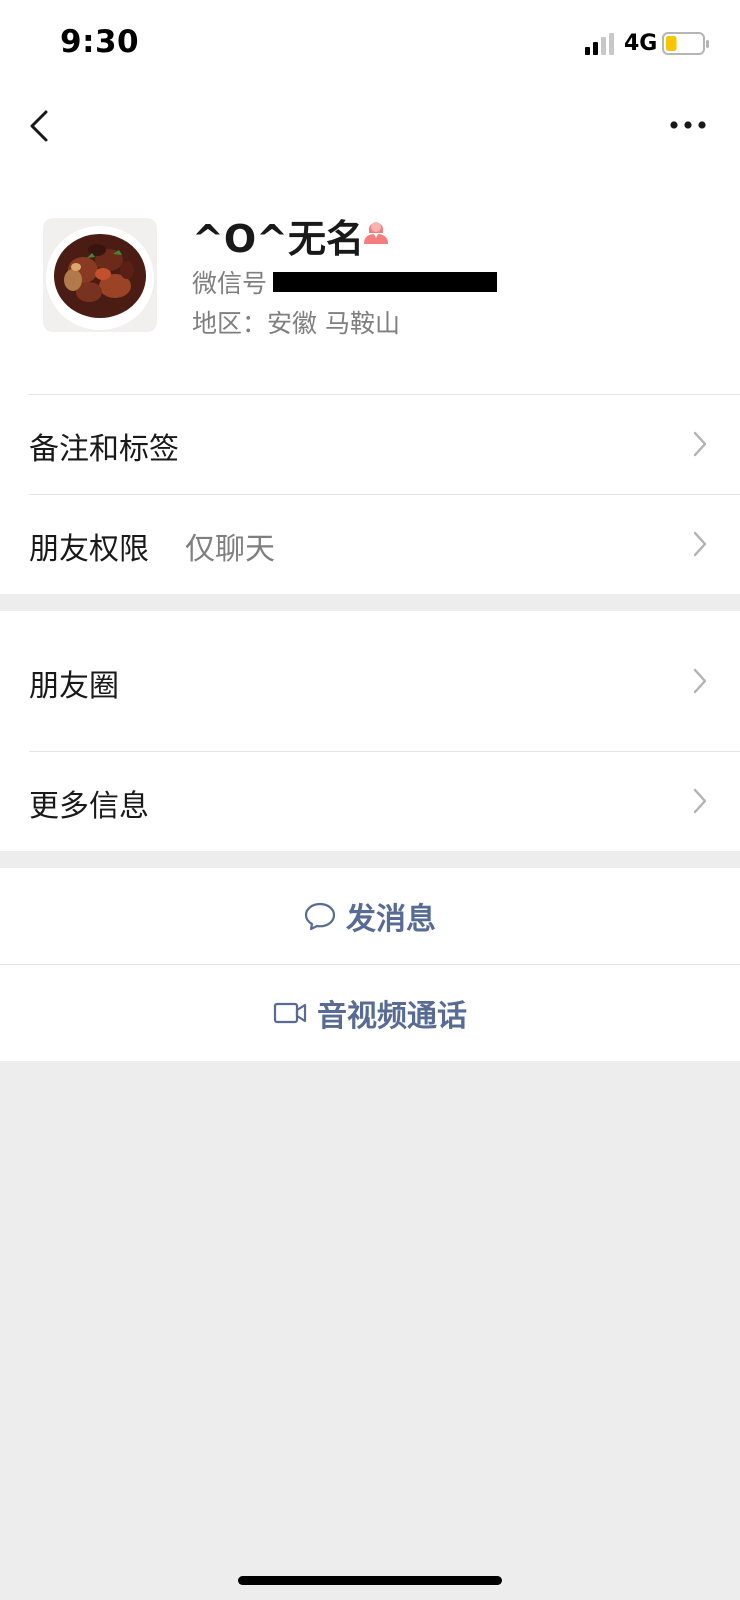 Image resolution: width=740 pixels, height=1600 pixels. I want to click on cell-label: 朋友圈, so click(74, 686).